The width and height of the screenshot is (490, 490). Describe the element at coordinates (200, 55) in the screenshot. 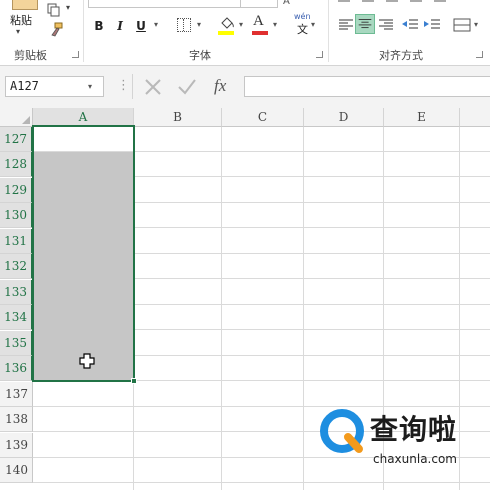

I see `font-group-label: 字体` at that location.